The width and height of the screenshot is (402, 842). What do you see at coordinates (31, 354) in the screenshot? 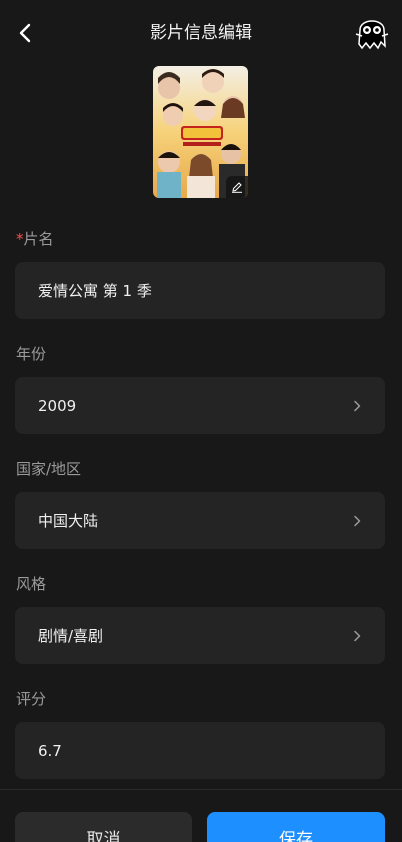
I see `year-label: 年份` at bounding box center [31, 354].